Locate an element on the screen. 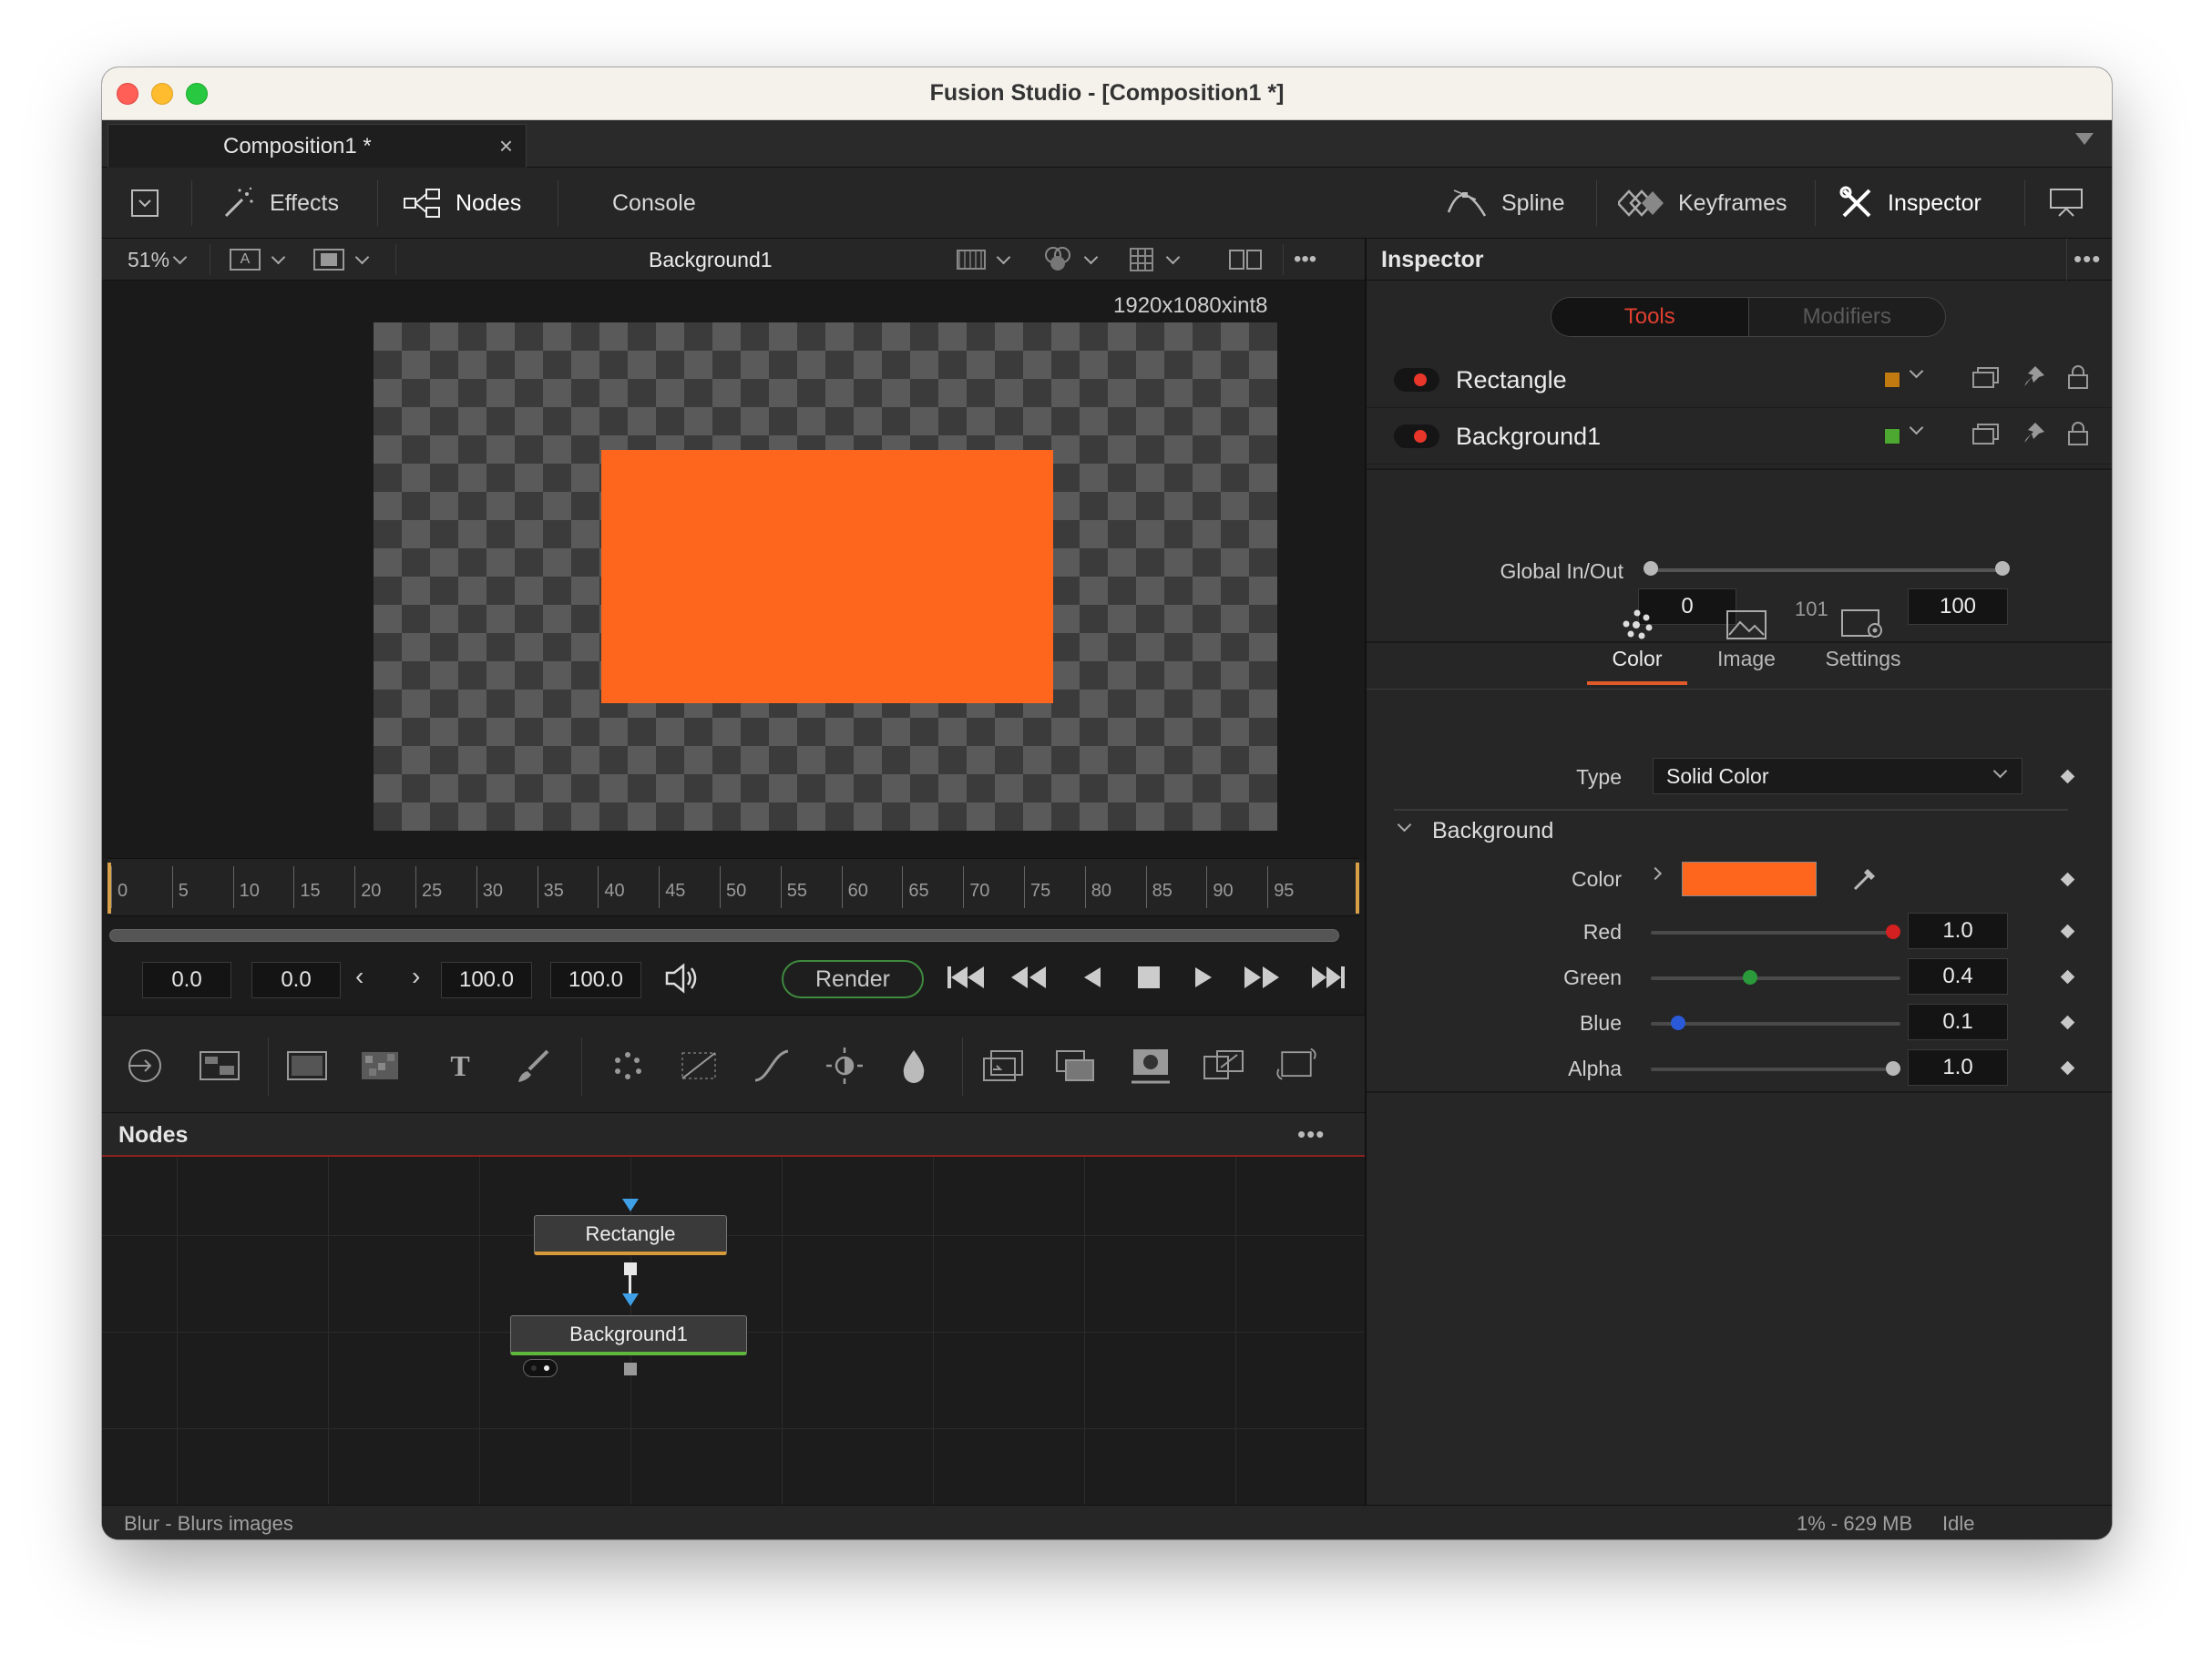  tab-image: Image is located at coordinates (1746, 644).